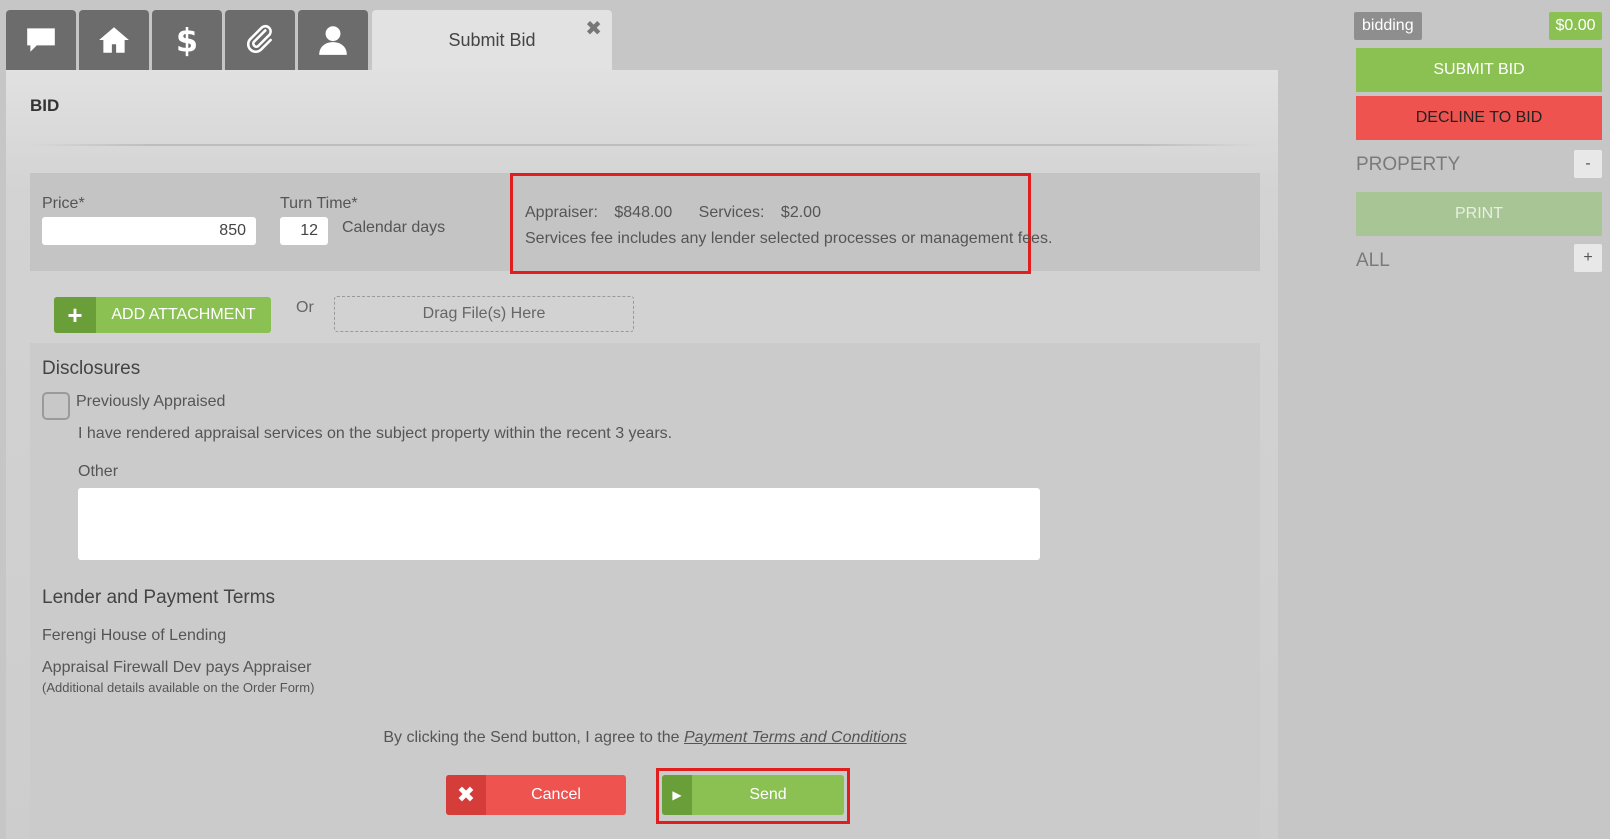 The width and height of the screenshot is (1610, 839). I want to click on tab-submit-bid-label: Submit Bid, so click(492, 39).